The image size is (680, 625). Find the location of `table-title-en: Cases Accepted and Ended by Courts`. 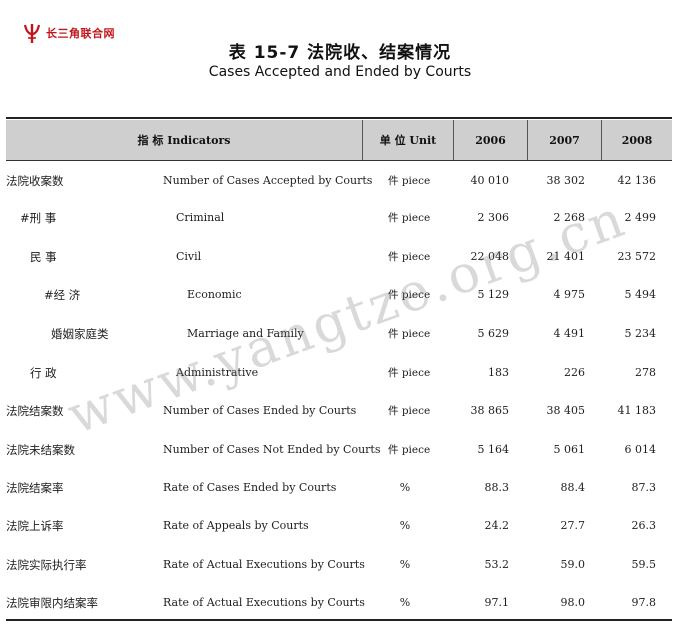

table-title-en: Cases Accepted and Ended by Courts is located at coordinates (340, 72).